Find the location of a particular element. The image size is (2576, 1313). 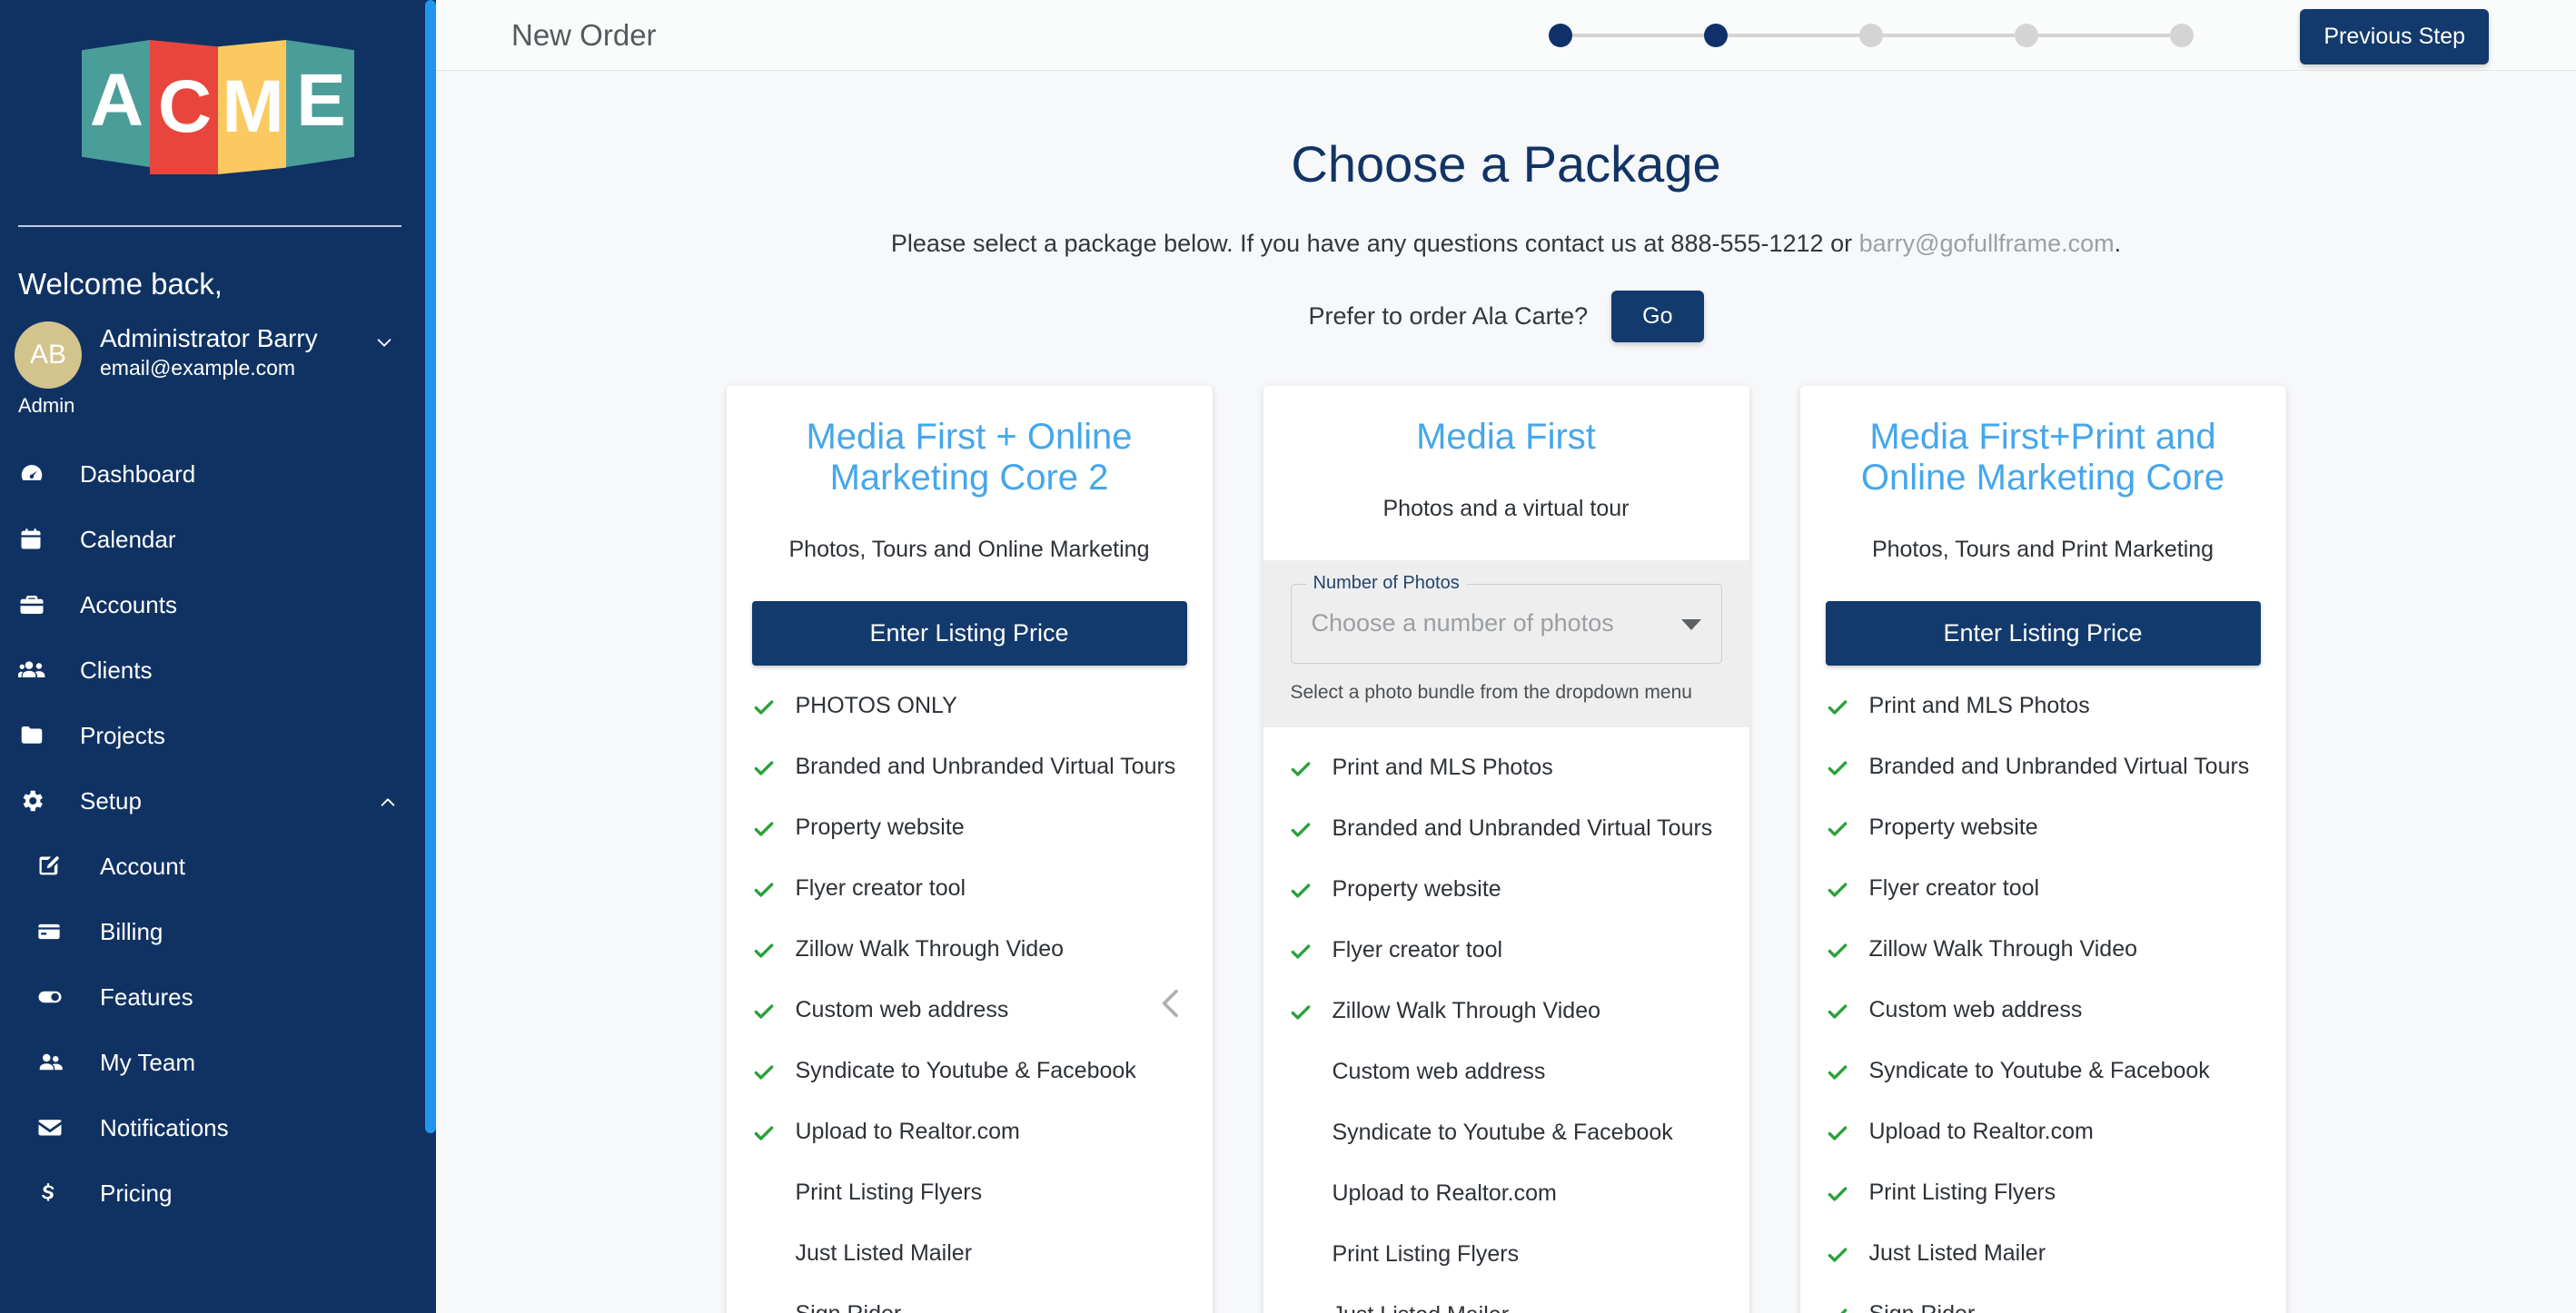

chevron-left-icon is located at coordinates (1171, 1003).